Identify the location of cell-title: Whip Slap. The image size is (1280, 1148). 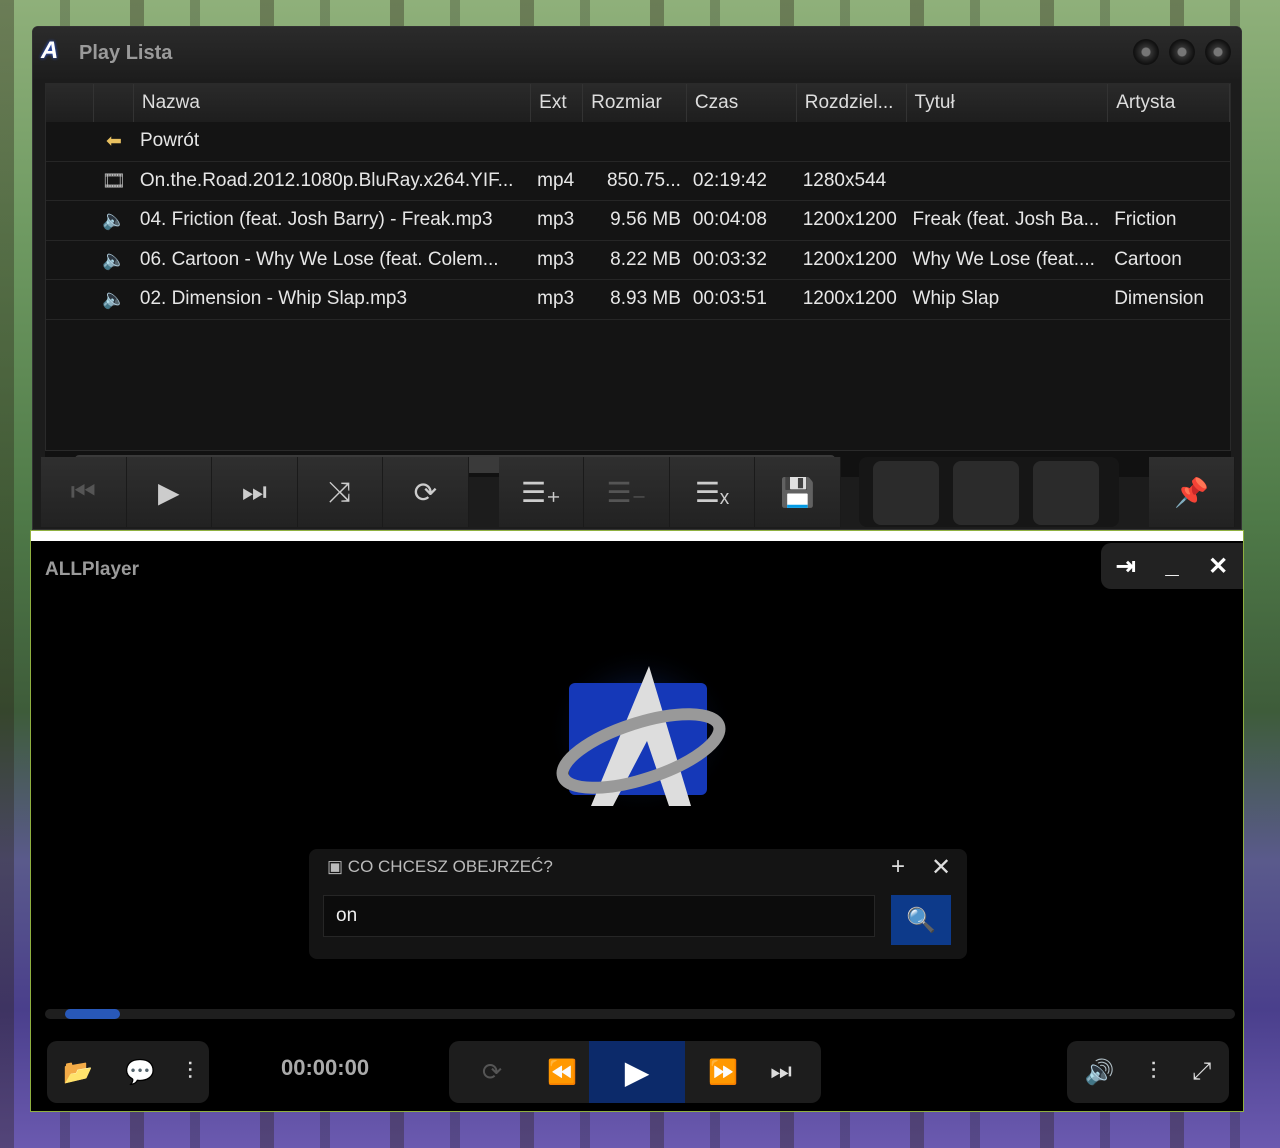
(956, 299).